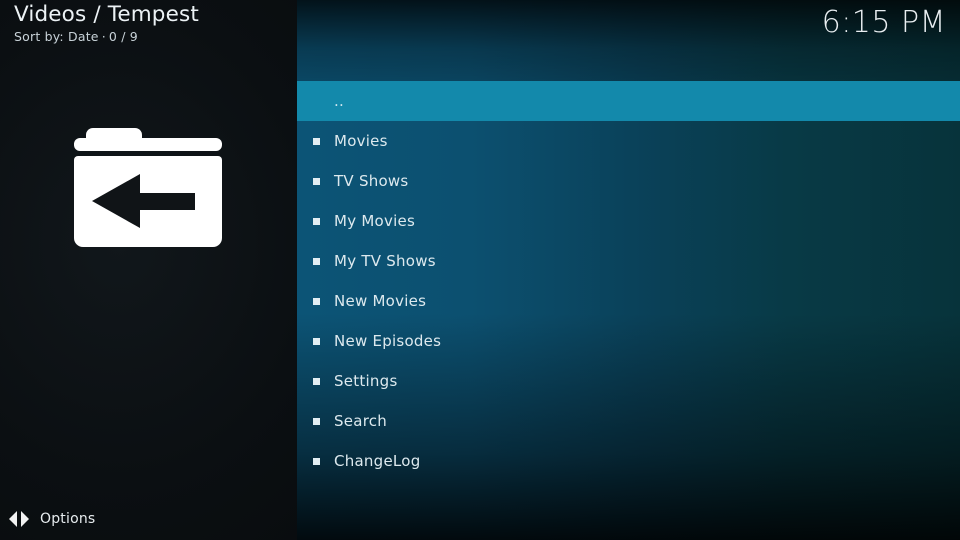 This screenshot has height=540, width=960. Describe the element at coordinates (388, 341) in the screenshot. I see `list-item-label: New Episodes` at that location.